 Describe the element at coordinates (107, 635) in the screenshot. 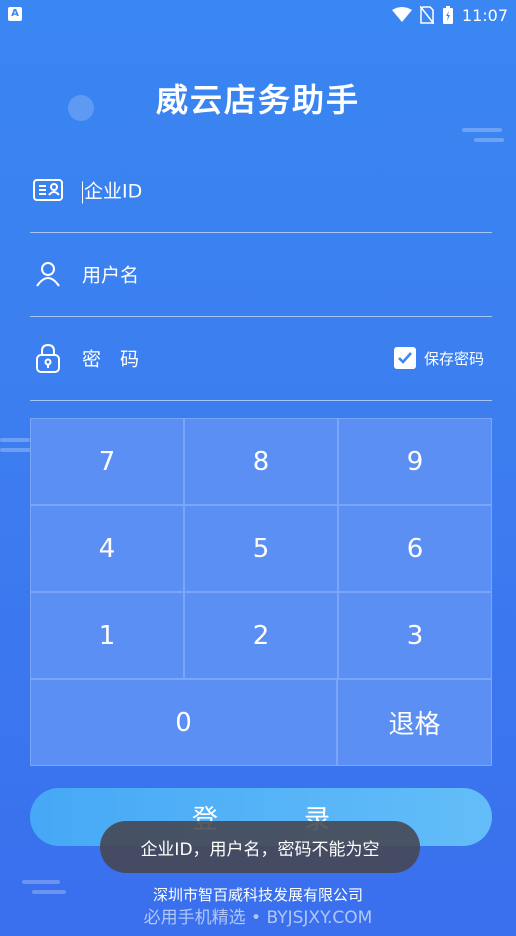

I see `key-1: 1` at that location.